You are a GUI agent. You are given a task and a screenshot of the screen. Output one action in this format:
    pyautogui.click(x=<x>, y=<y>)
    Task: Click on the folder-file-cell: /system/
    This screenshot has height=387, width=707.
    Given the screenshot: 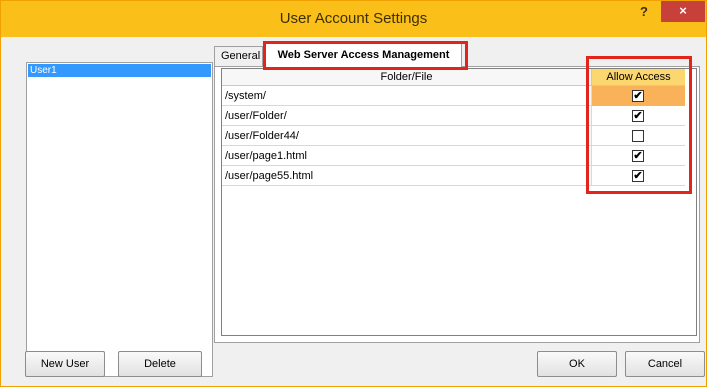 What is the action you would take?
    pyautogui.click(x=407, y=96)
    